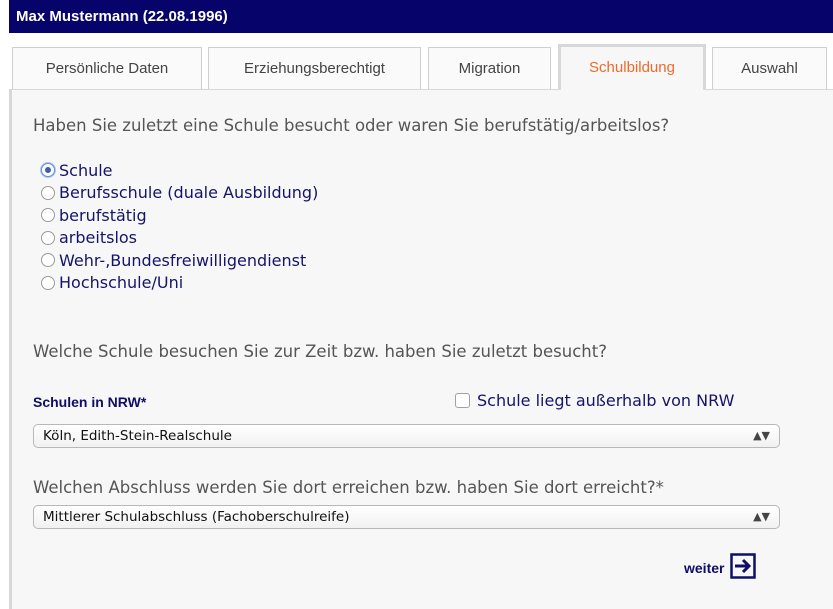 This screenshot has height=609, width=833. I want to click on tab-persoenliche-daten: Persönliche Daten, so click(107, 68).